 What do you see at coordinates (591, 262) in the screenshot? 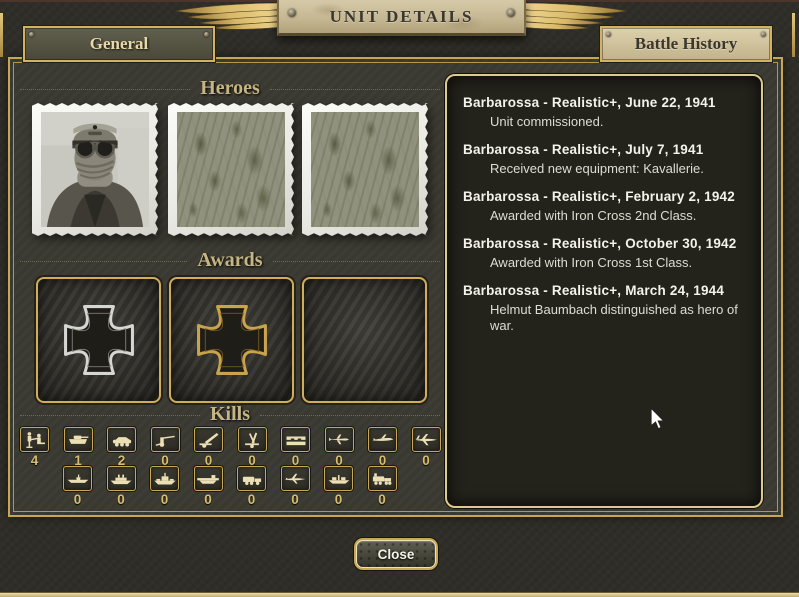
I see `battle-history-entry-detail: Awarded with Iron Cross 1st Class.` at bounding box center [591, 262].